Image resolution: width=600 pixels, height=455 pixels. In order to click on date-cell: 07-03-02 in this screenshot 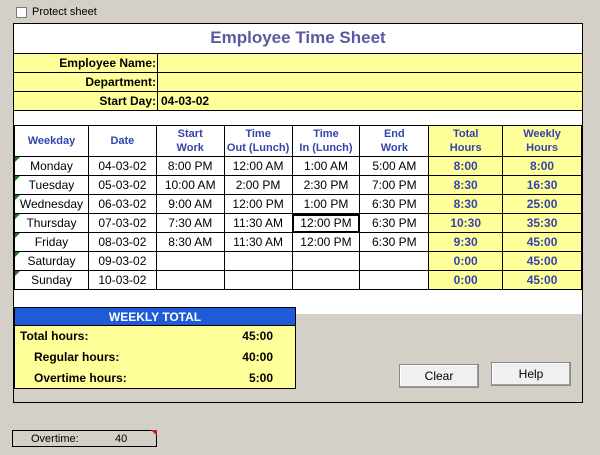, I will do `click(122, 223)`.